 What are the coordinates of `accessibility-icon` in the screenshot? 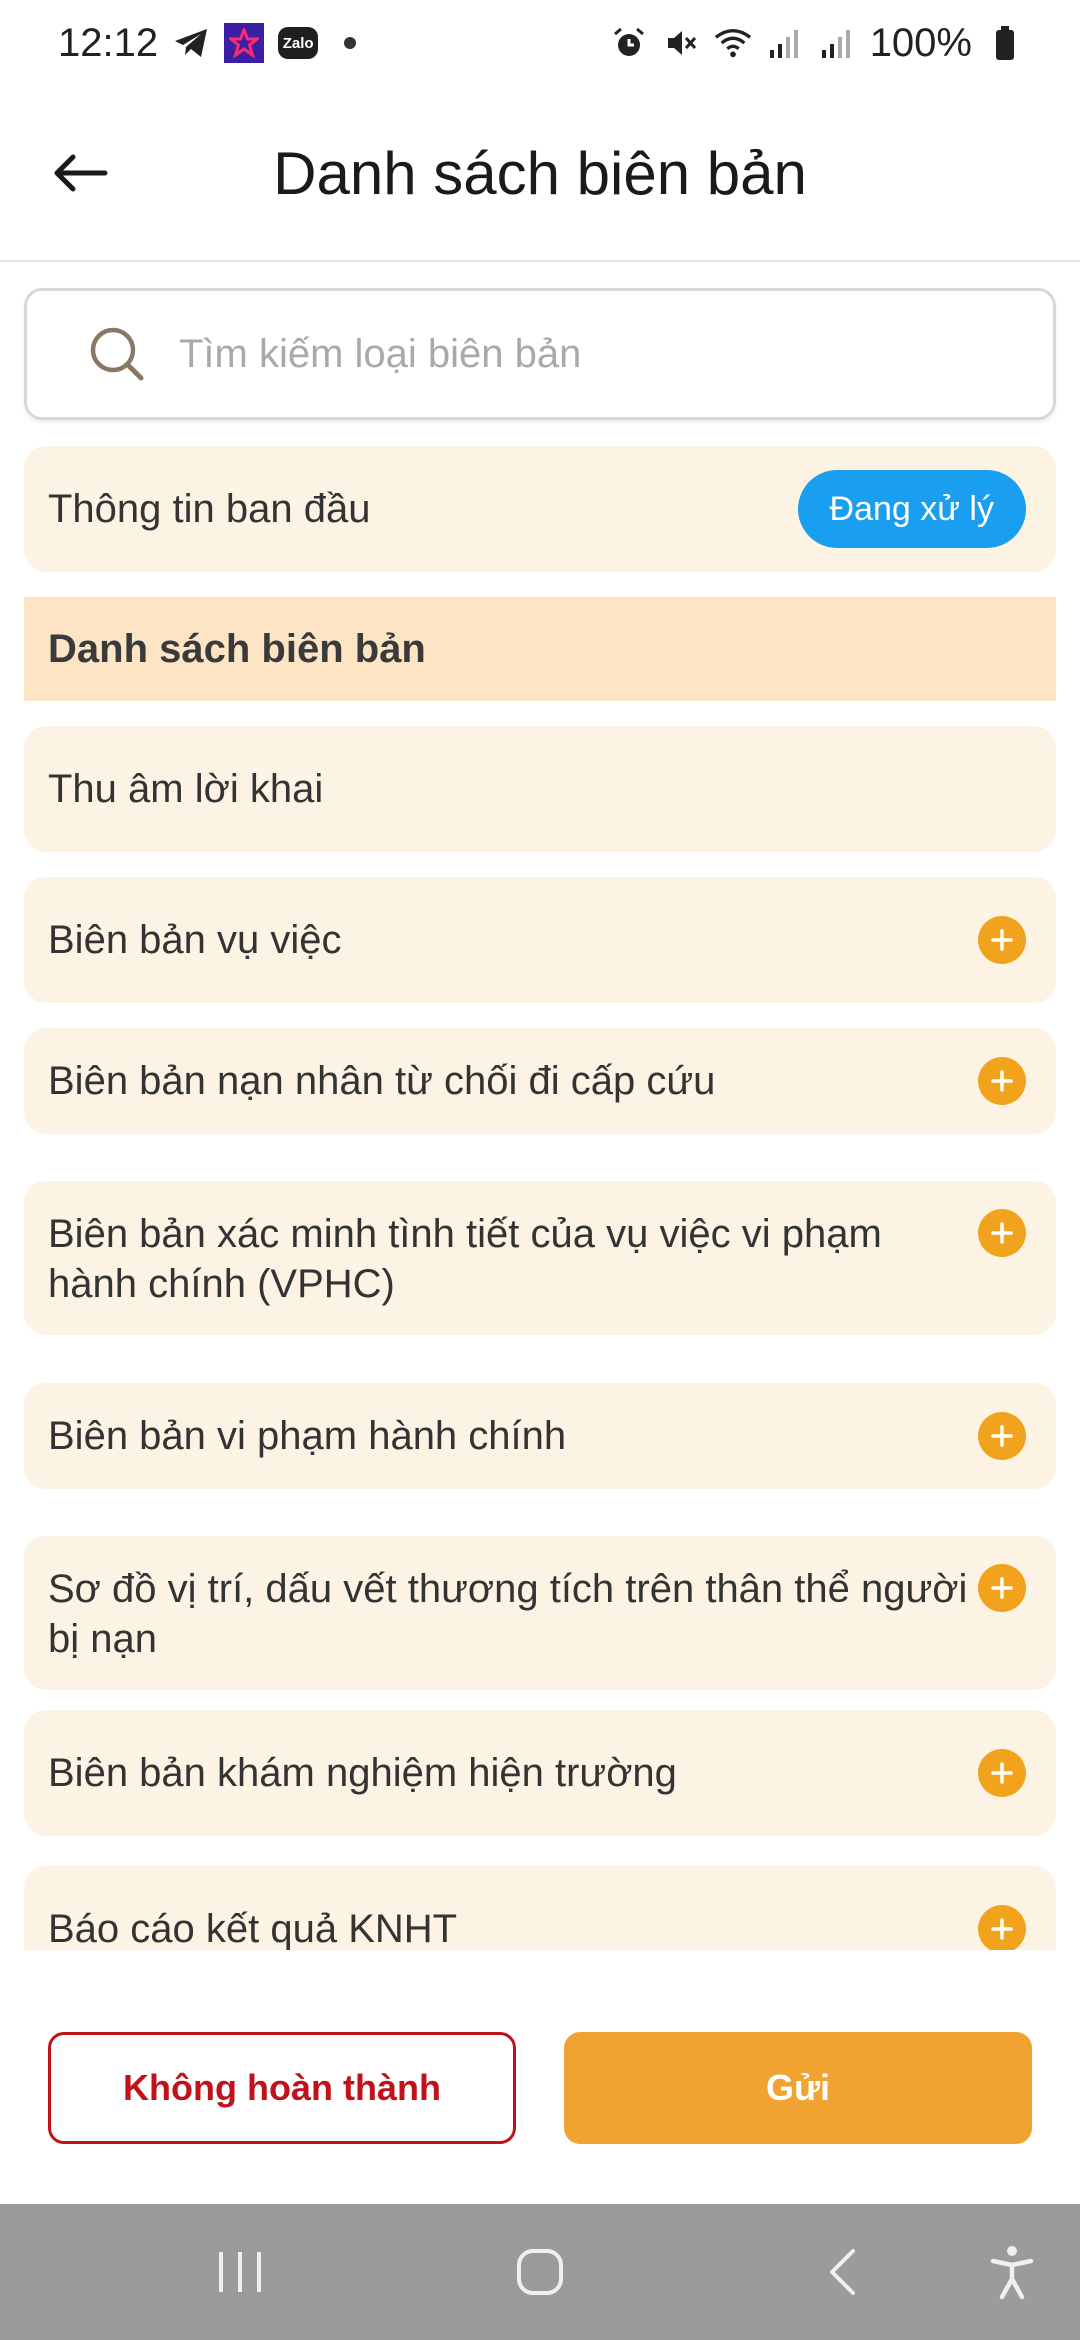 It's located at (1012, 2272).